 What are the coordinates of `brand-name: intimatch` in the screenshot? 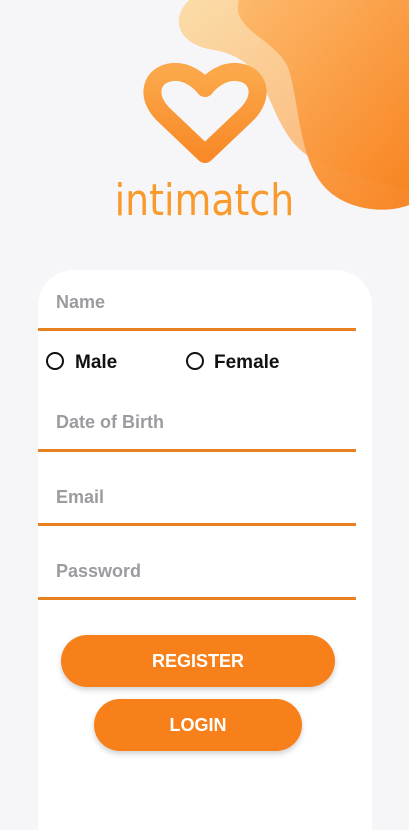 It's located at (204, 200).